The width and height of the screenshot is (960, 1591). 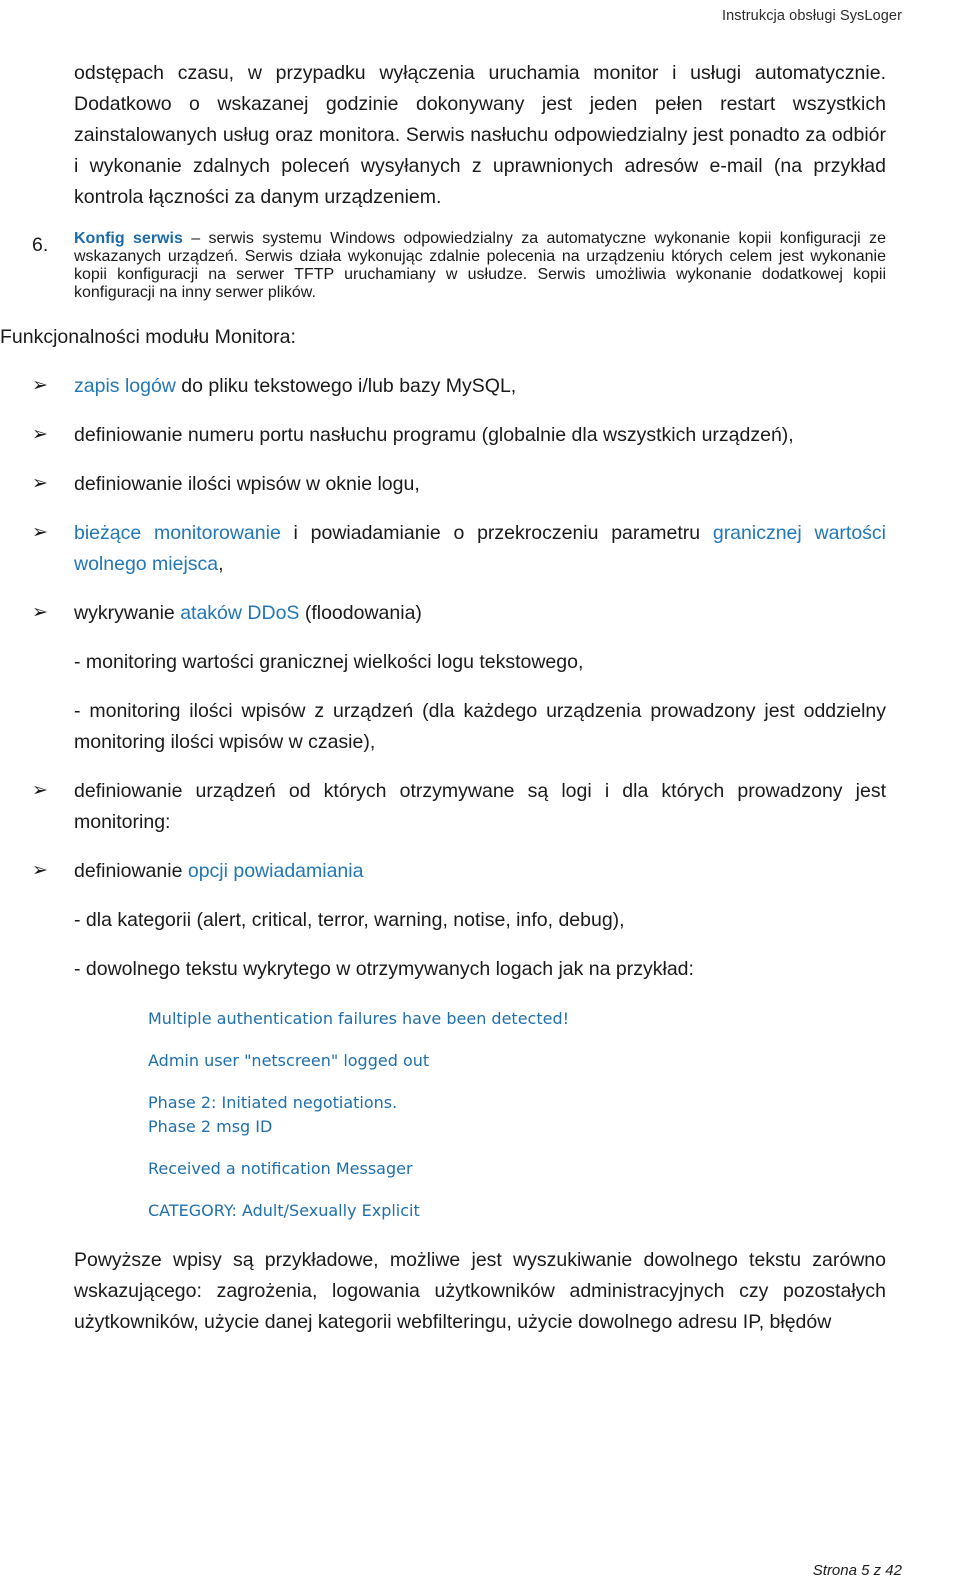 What do you see at coordinates (346, 386) in the screenshot?
I see `bullet-segment: do pliku tekstowego i/lub bazy MySQL,` at bounding box center [346, 386].